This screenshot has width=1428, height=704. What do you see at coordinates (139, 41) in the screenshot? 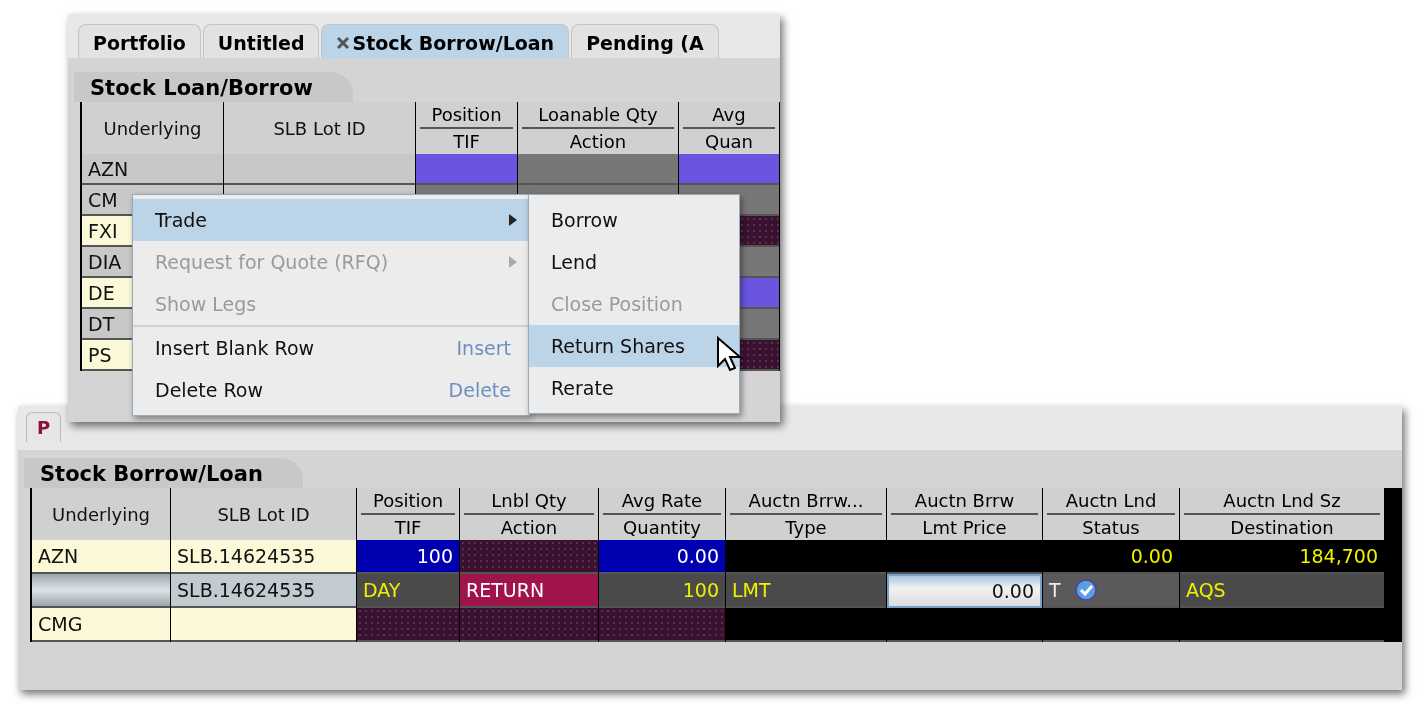
I see `tab: Portfolio` at bounding box center [139, 41].